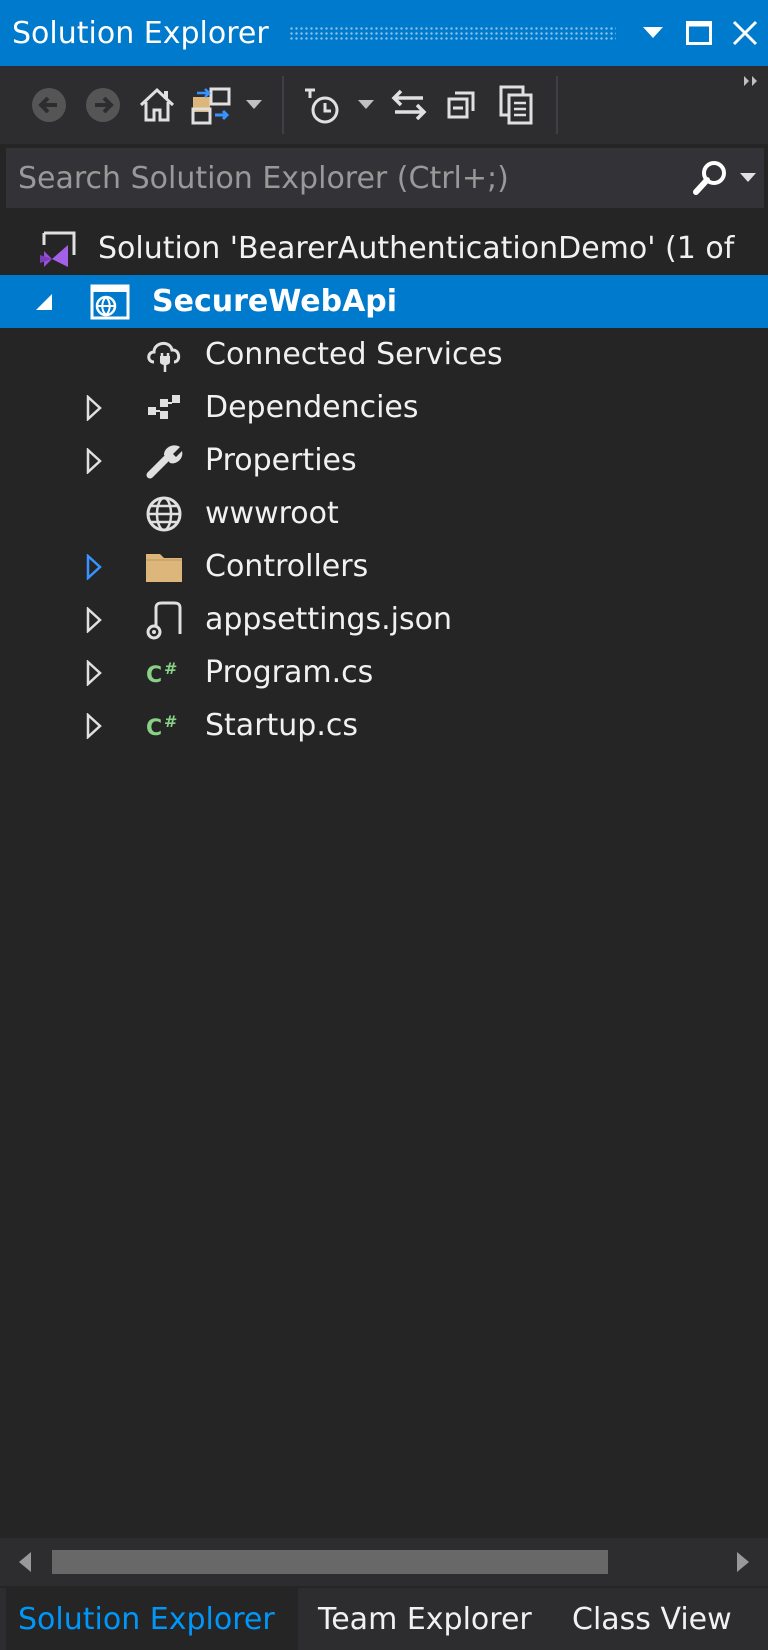  What do you see at coordinates (384, 460) in the screenshot?
I see `tree-row-properties: Properties` at bounding box center [384, 460].